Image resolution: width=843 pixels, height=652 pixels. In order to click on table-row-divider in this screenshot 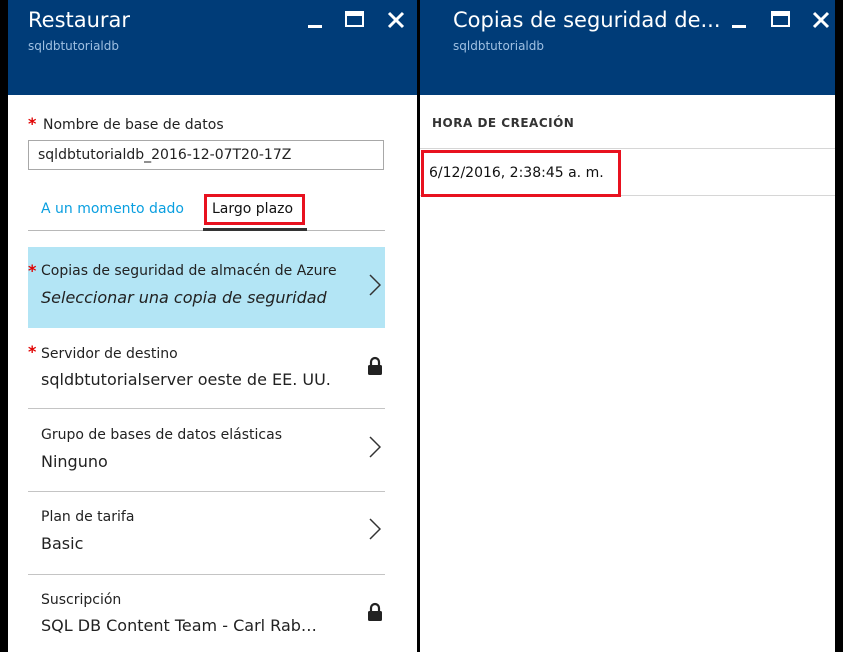, I will do `click(627, 195)`.